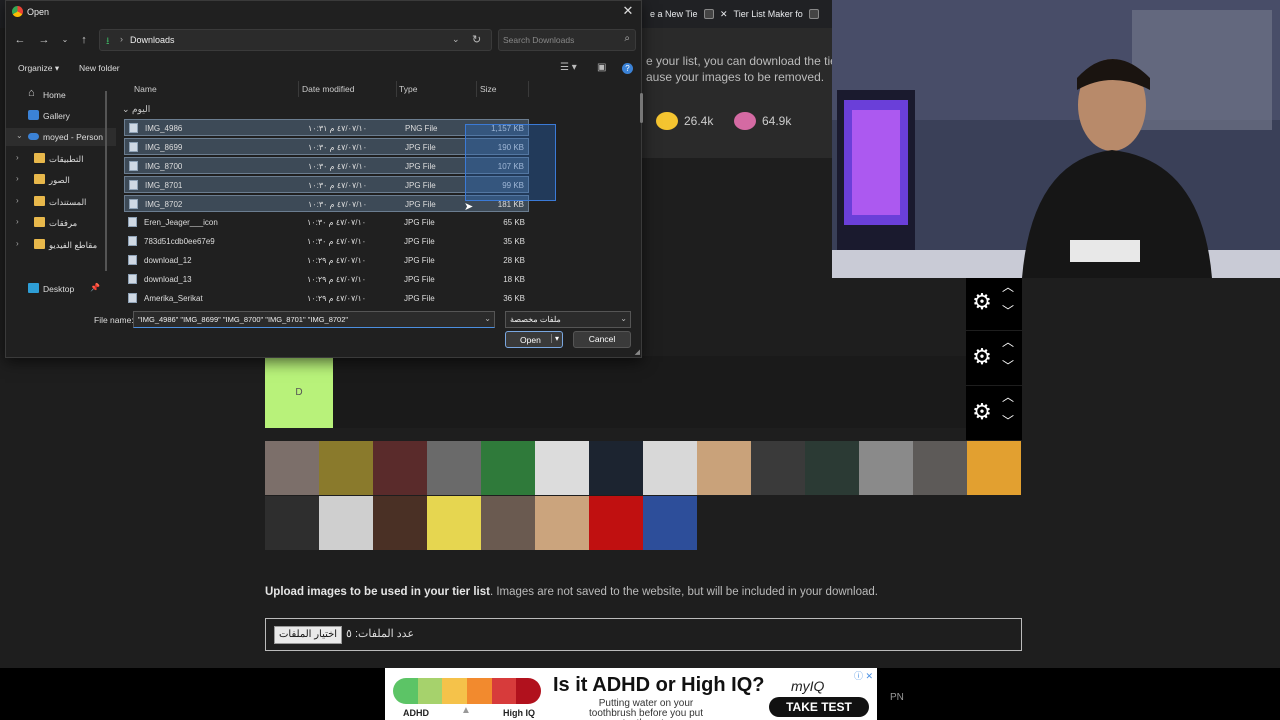 Image resolution: width=1280 pixels, height=720 pixels. Describe the element at coordinates (326, 279) in the screenshot. I see `file-row: download_13 ٤٧/٠٧/١٠ م ١٠:٢٩ JPG File 18 KB` at that location.